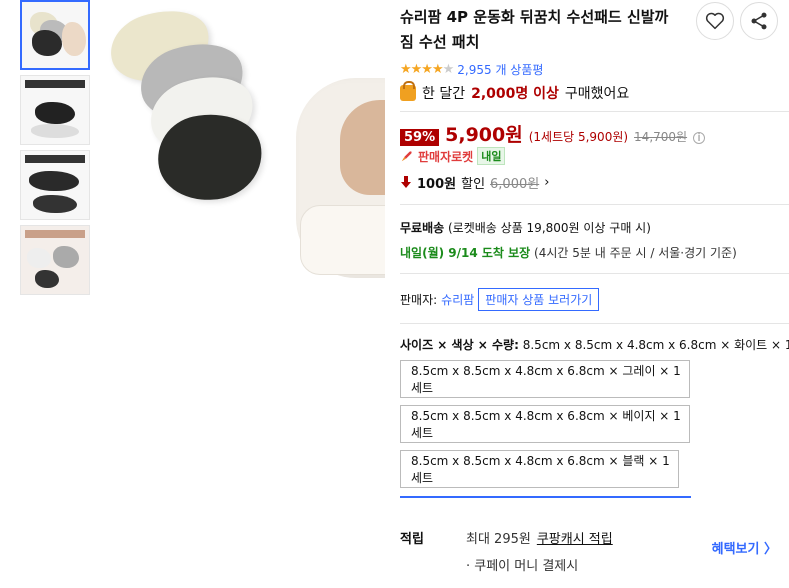  What do you see at coordinates (491, 156) in the screenshot?
I see `tomorrow-badge: 내일` at bounding box center [491, 156].